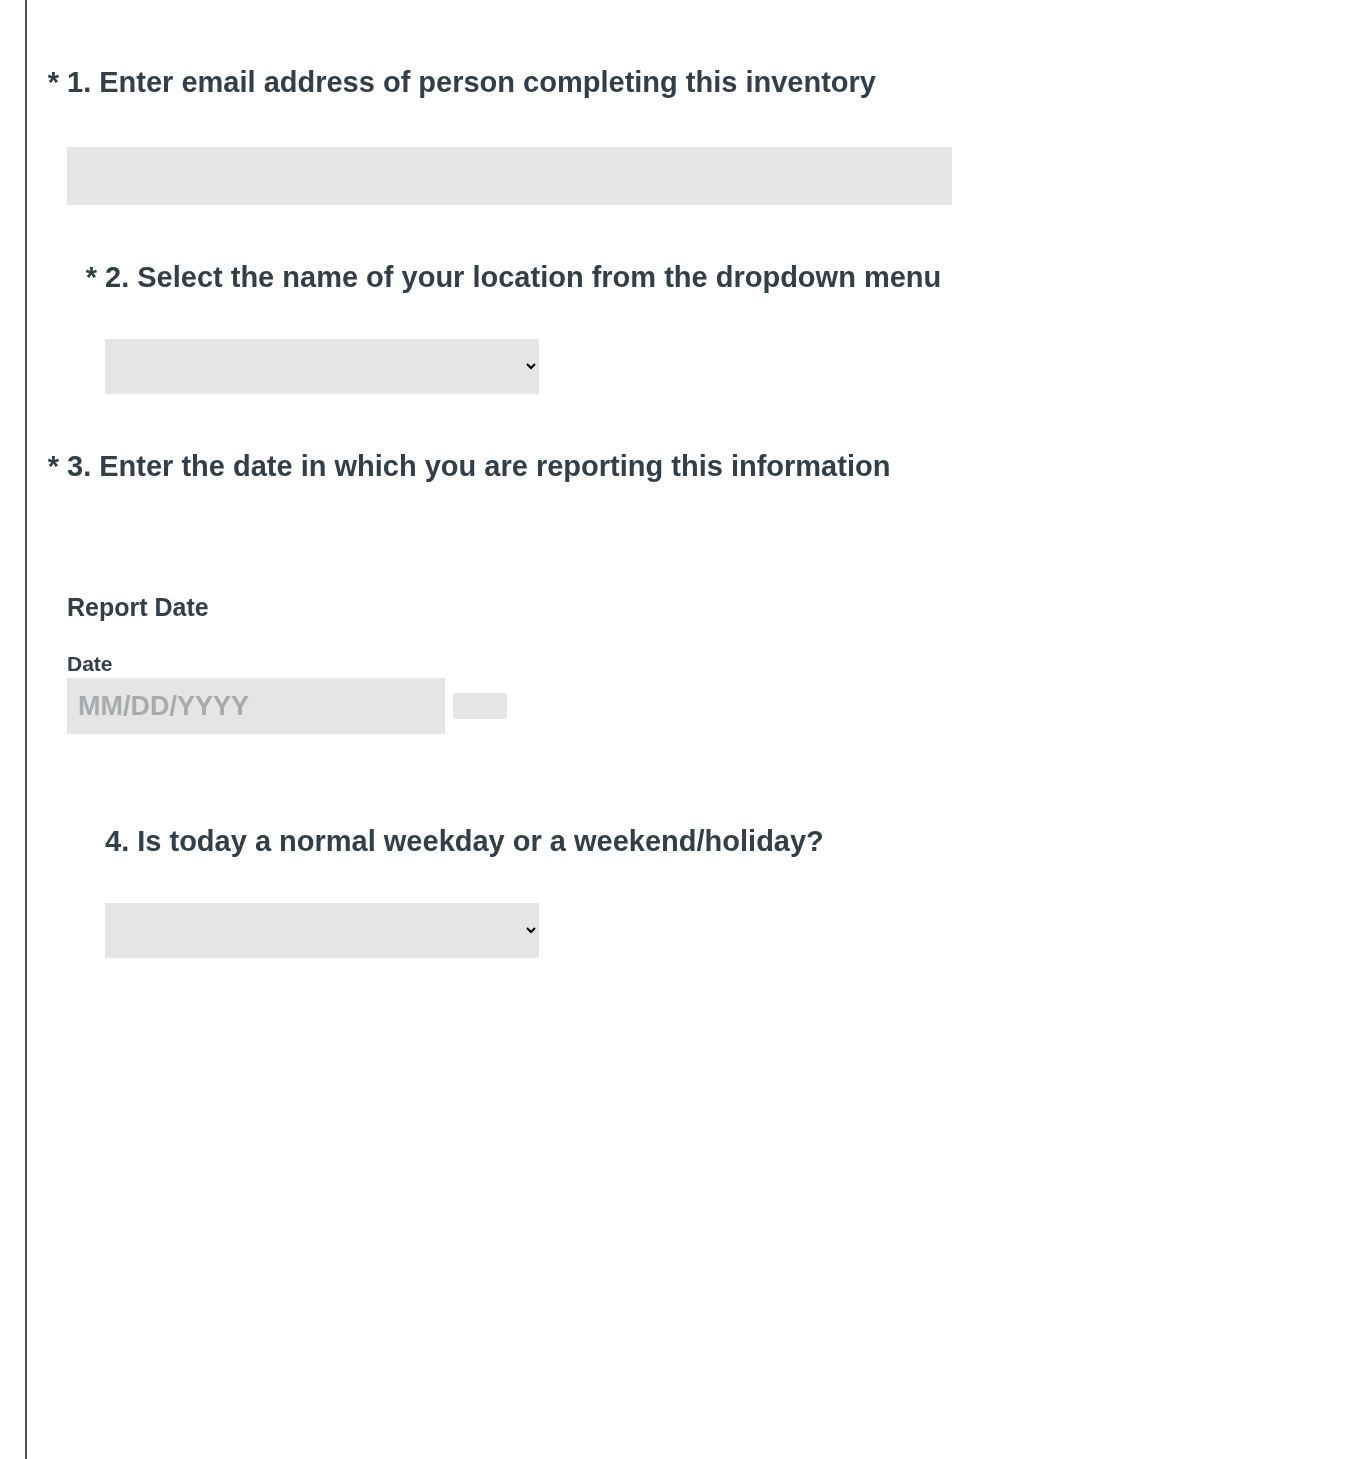 This screenshot has height=1459, width=1372. I want to click on question-title: 3. Enter the date in which you are reporting this information, so click(479, 466).